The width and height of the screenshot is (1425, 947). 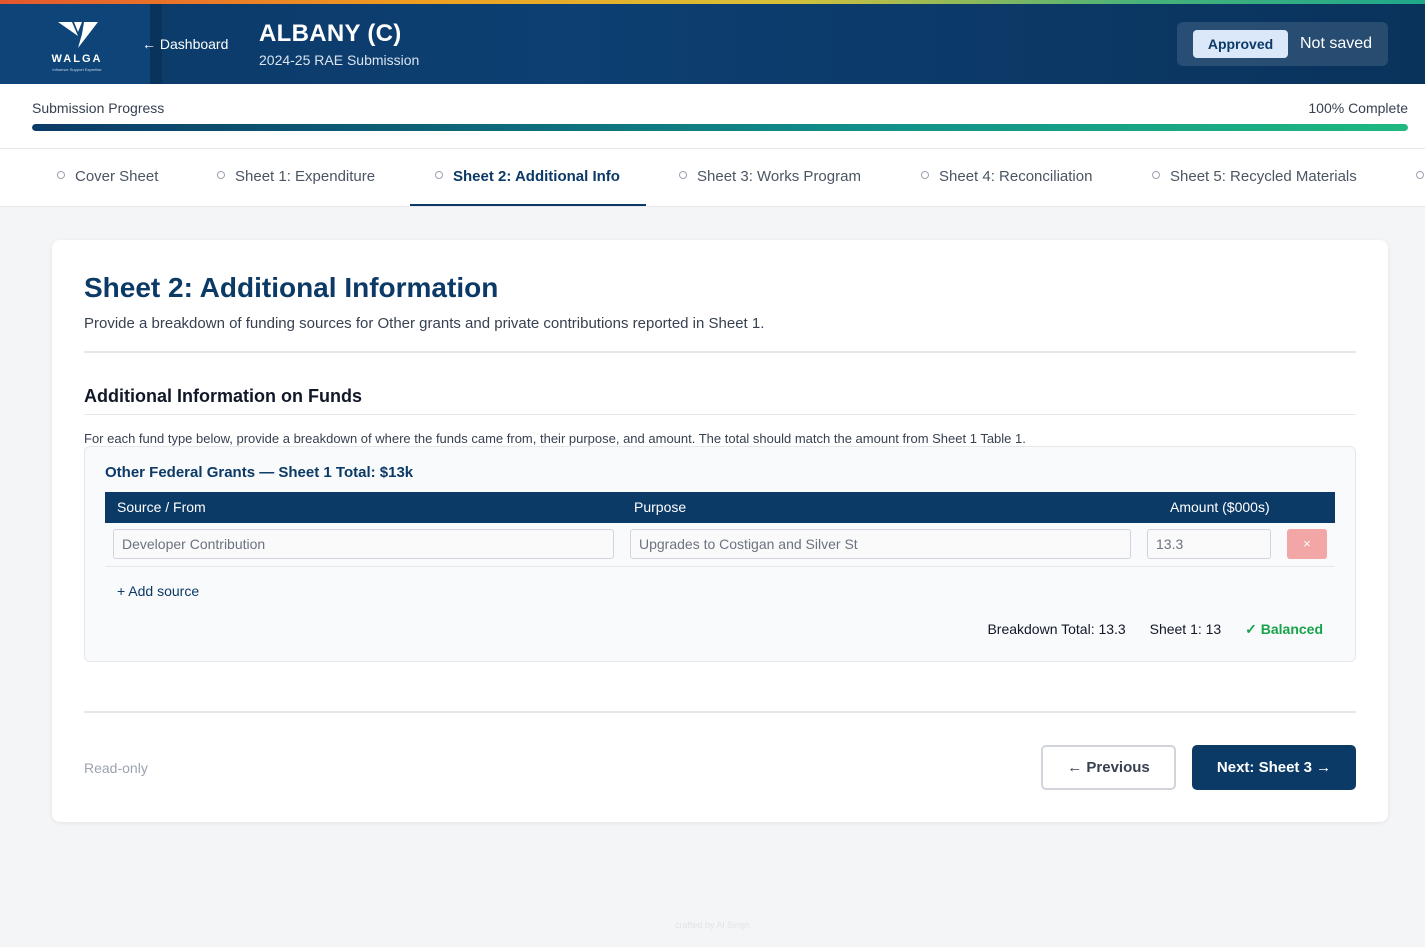 What do you see at coordinates (1358, 108) in the screenshot?
I see `progress-percent: 100% Complete` at bounding box center [1358, 108].